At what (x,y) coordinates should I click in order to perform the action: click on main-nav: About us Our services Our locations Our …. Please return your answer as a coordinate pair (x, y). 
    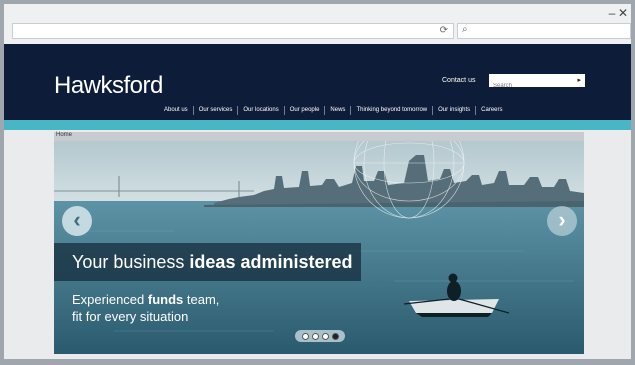
    Looking at the image, I should click on (333, 110).